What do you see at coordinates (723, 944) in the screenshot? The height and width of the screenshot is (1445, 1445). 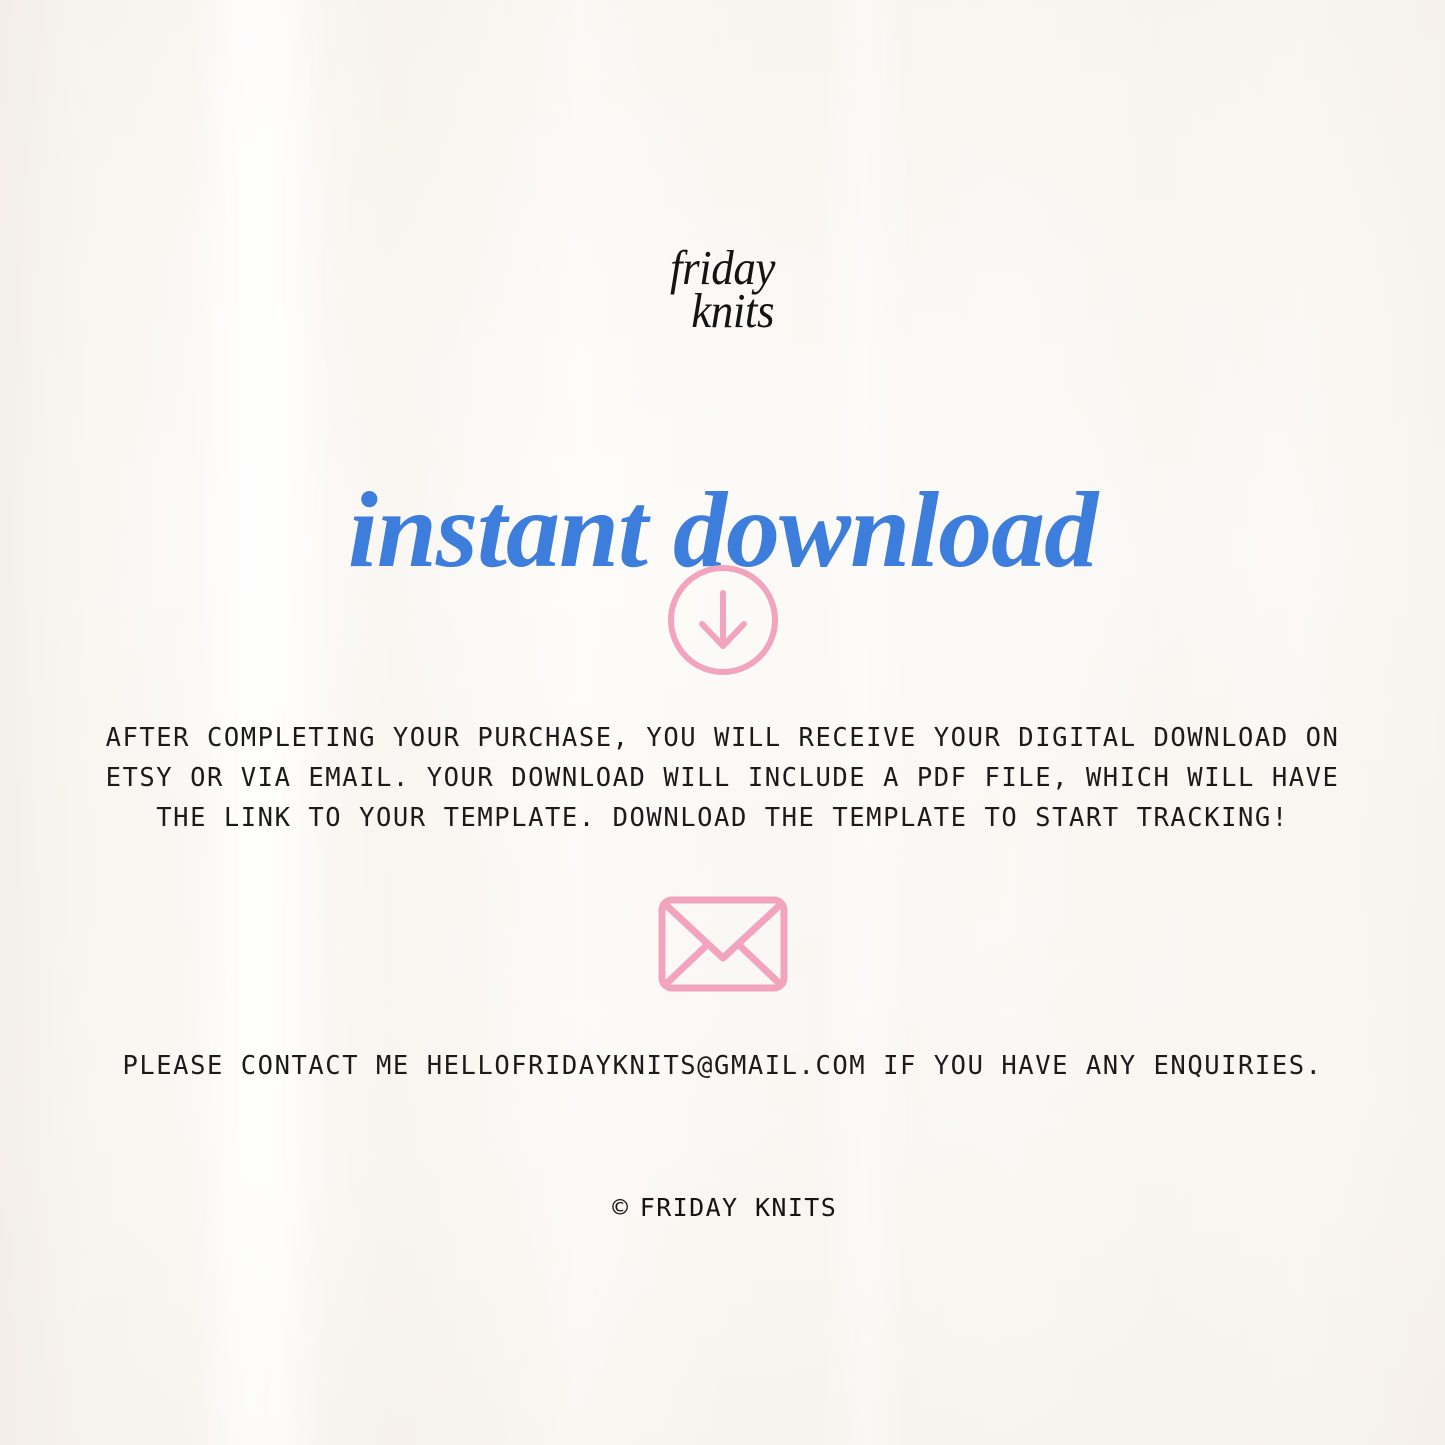 I see `envelope-icon` at bounding box center [723, 944].